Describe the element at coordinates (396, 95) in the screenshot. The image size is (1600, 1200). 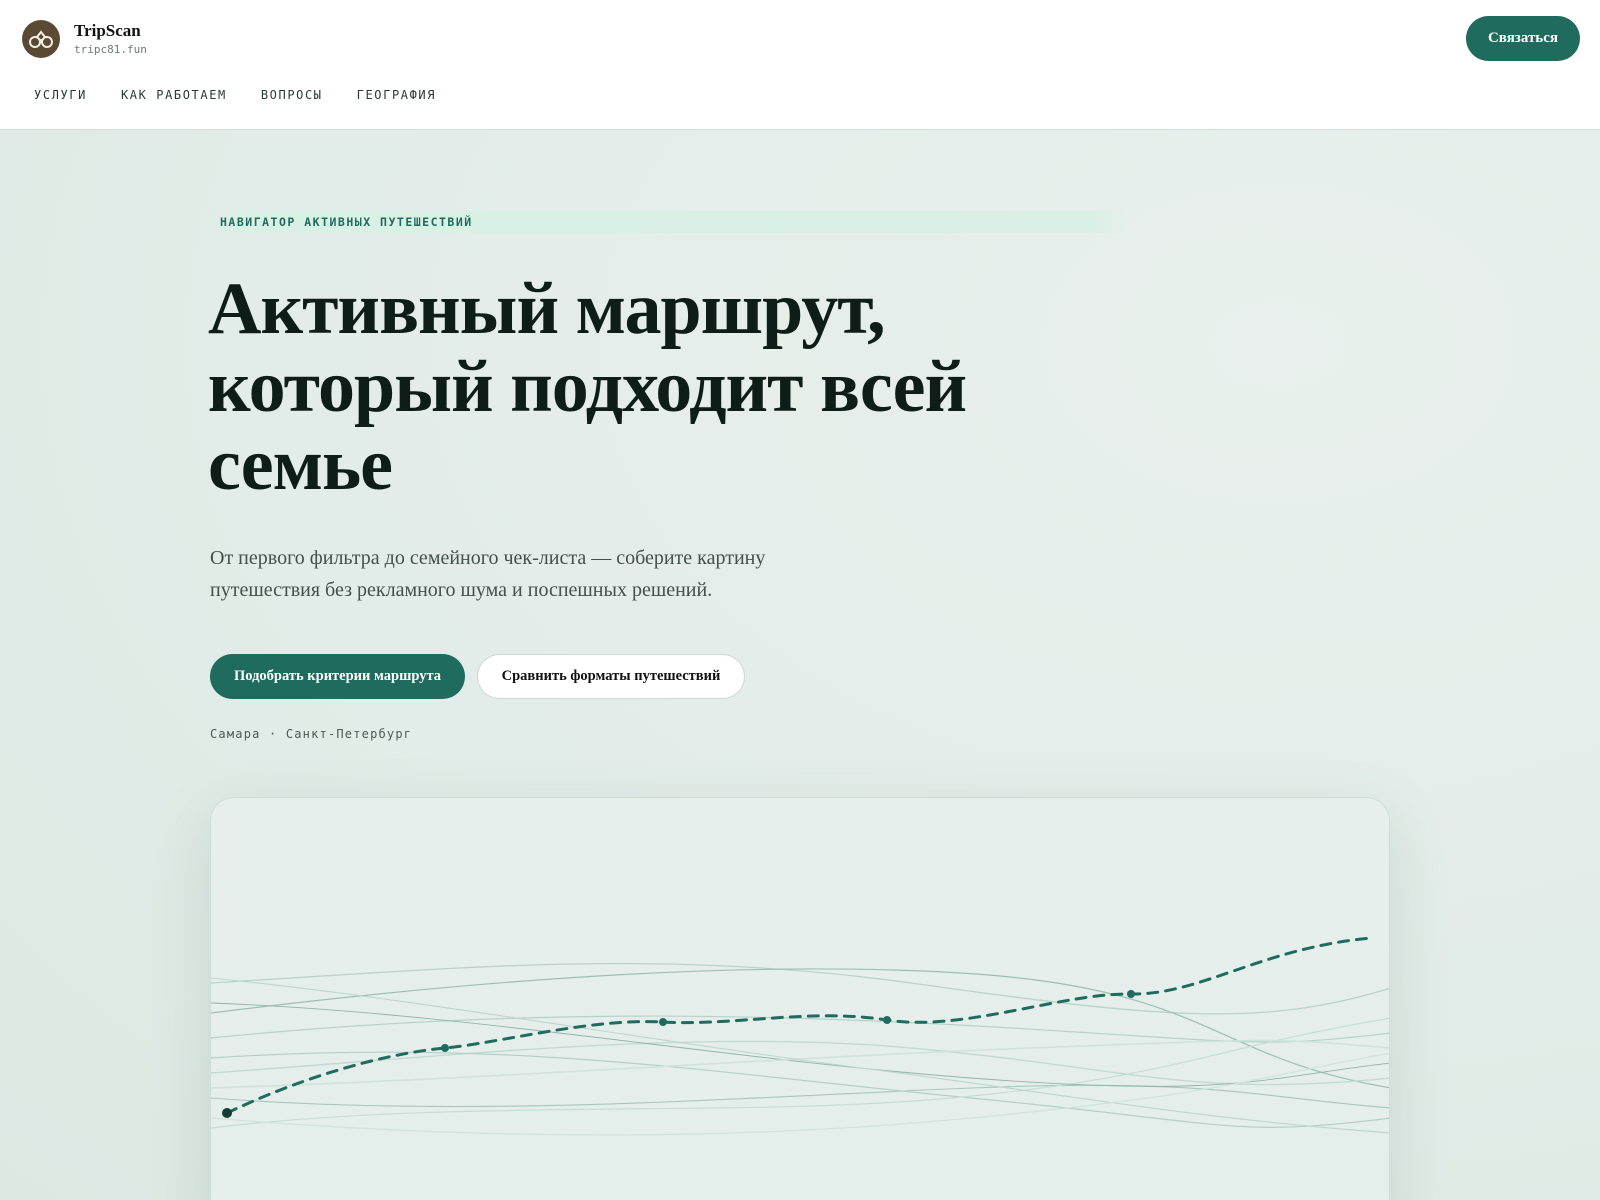
I see `nav-item-geography: ГЕОГРАФИЯ` at that location.